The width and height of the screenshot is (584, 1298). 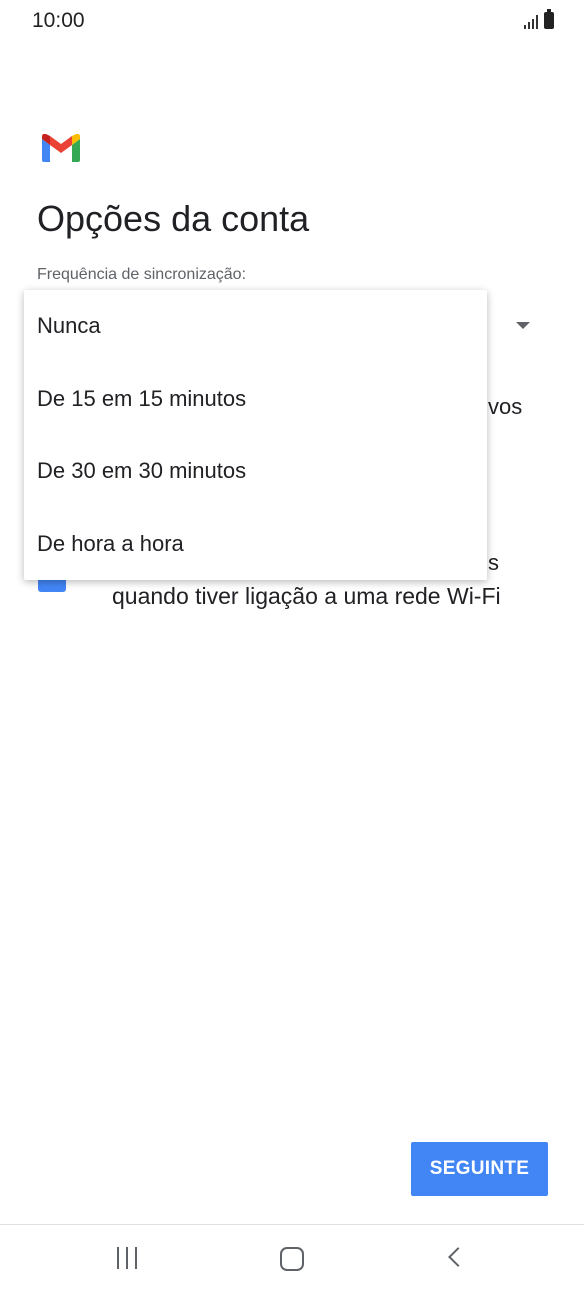 I want to click on status-icons, so click(x=539, y=19).